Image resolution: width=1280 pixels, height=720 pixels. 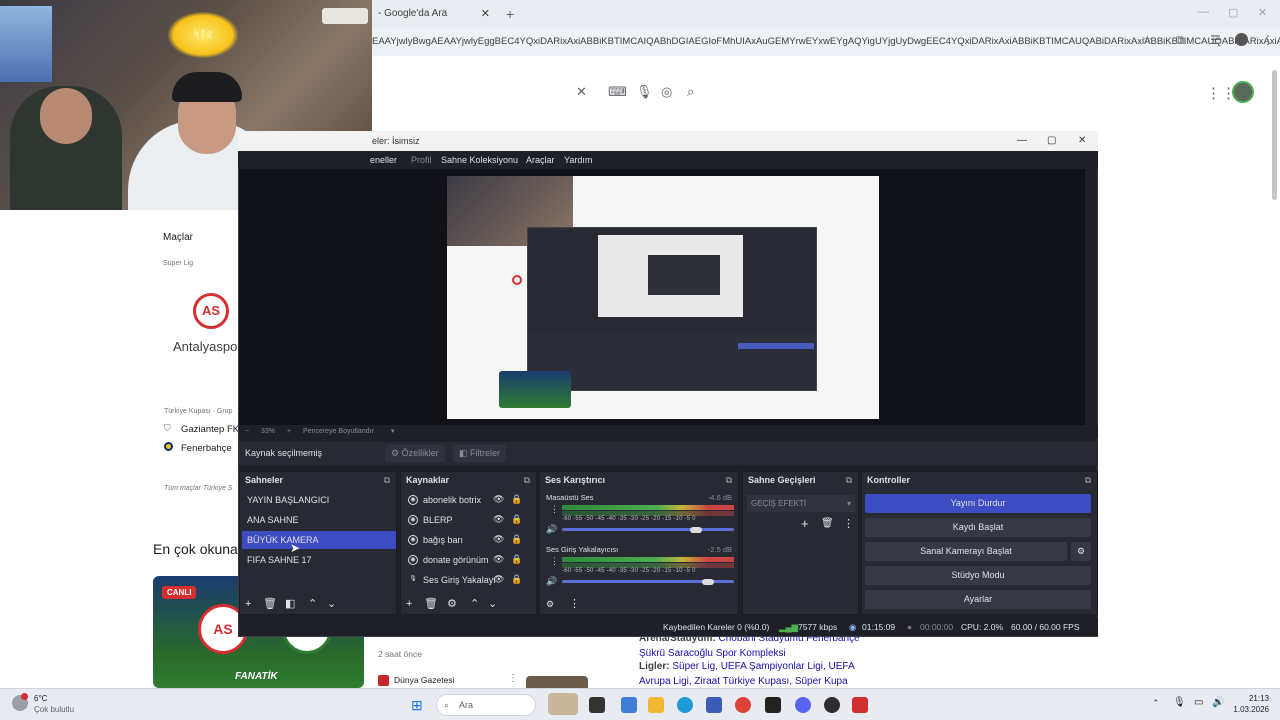 What do you see at coordinates (210, 429) in the screenshot?
I see `team-a: Gaziantep FK` at bounding box center [210, 429].